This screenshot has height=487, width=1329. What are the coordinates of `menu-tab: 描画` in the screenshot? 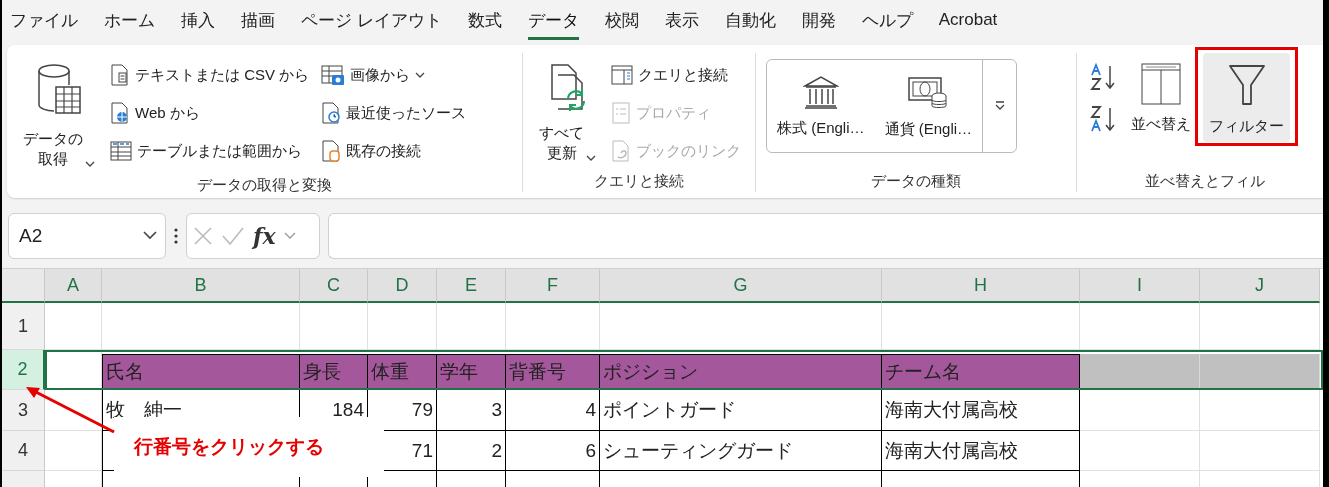 It's located at (258, 20).